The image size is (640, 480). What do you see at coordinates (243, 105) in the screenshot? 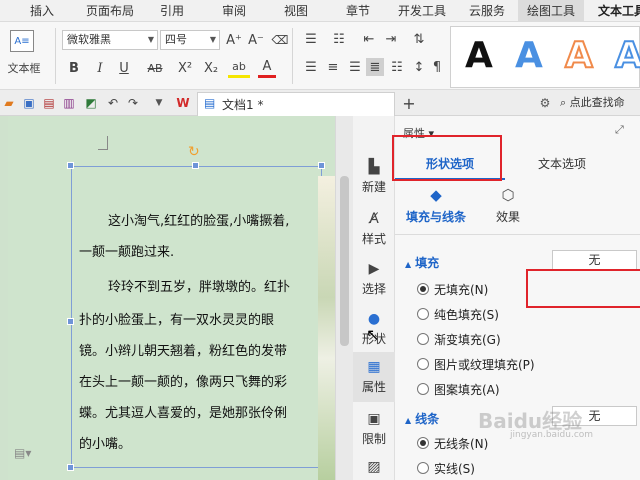
I see `document-tab-title: 文档1 *` at bounding box center [243, 105].